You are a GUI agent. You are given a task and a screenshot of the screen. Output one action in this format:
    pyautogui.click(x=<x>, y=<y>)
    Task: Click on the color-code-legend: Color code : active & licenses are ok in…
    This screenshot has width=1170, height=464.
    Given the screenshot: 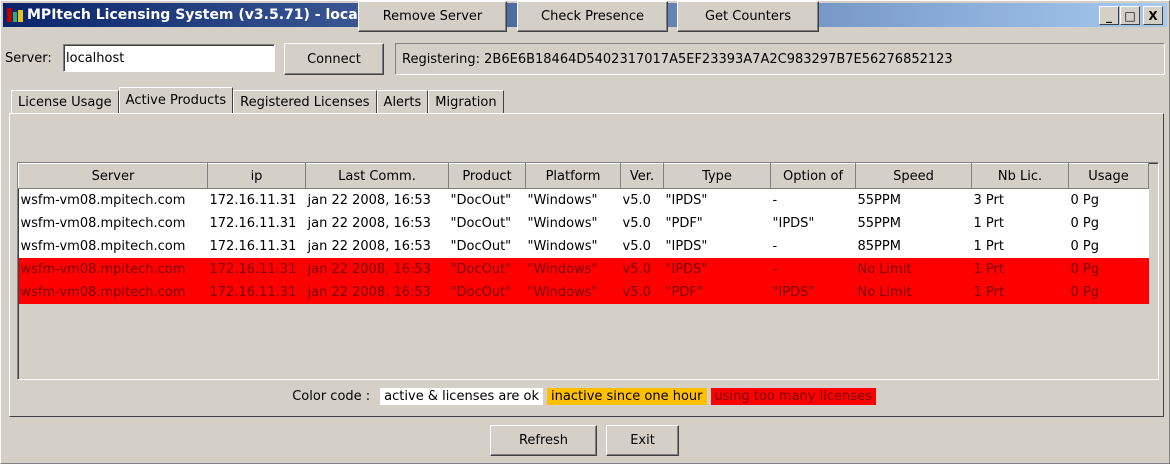 What is the action you would take?
    pyautogui.click(x=585, y=396)
    